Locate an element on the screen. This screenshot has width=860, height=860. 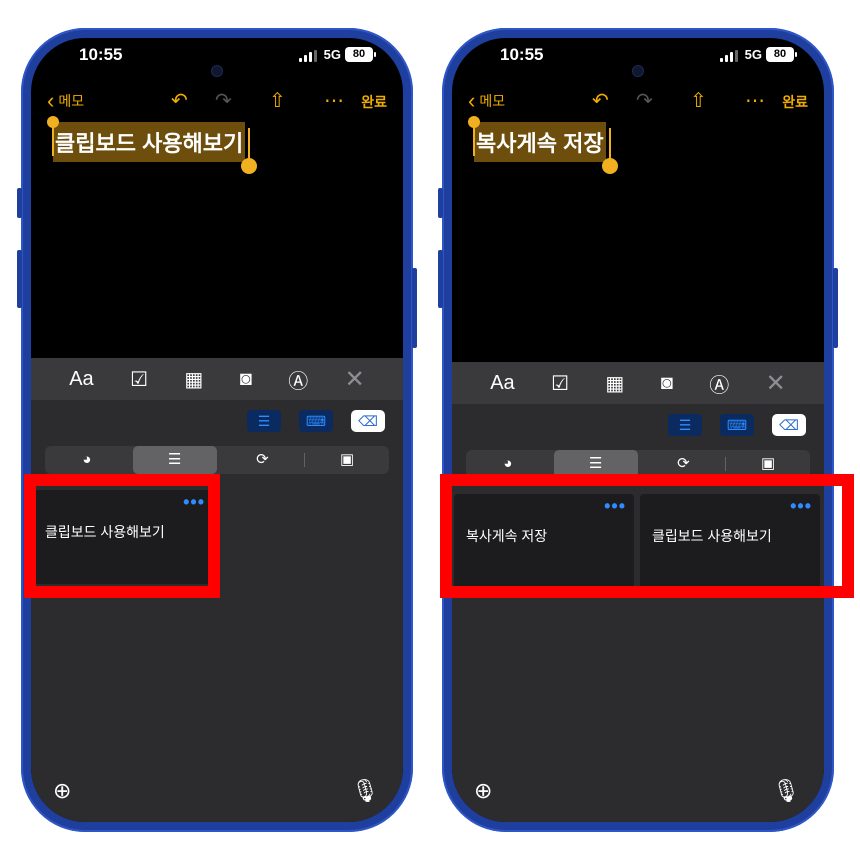
note-title-selection: 클립보드 사용해보기 is located at coordinates (152, 145).